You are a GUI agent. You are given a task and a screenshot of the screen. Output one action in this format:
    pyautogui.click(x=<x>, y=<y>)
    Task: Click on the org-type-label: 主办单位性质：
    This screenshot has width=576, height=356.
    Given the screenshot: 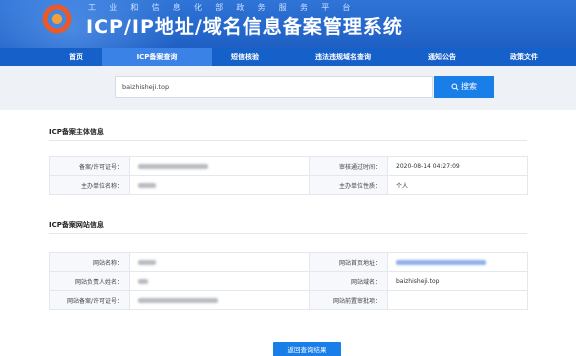 What is the action you would take?
    pyautogui.click(x=348, y=185)
    